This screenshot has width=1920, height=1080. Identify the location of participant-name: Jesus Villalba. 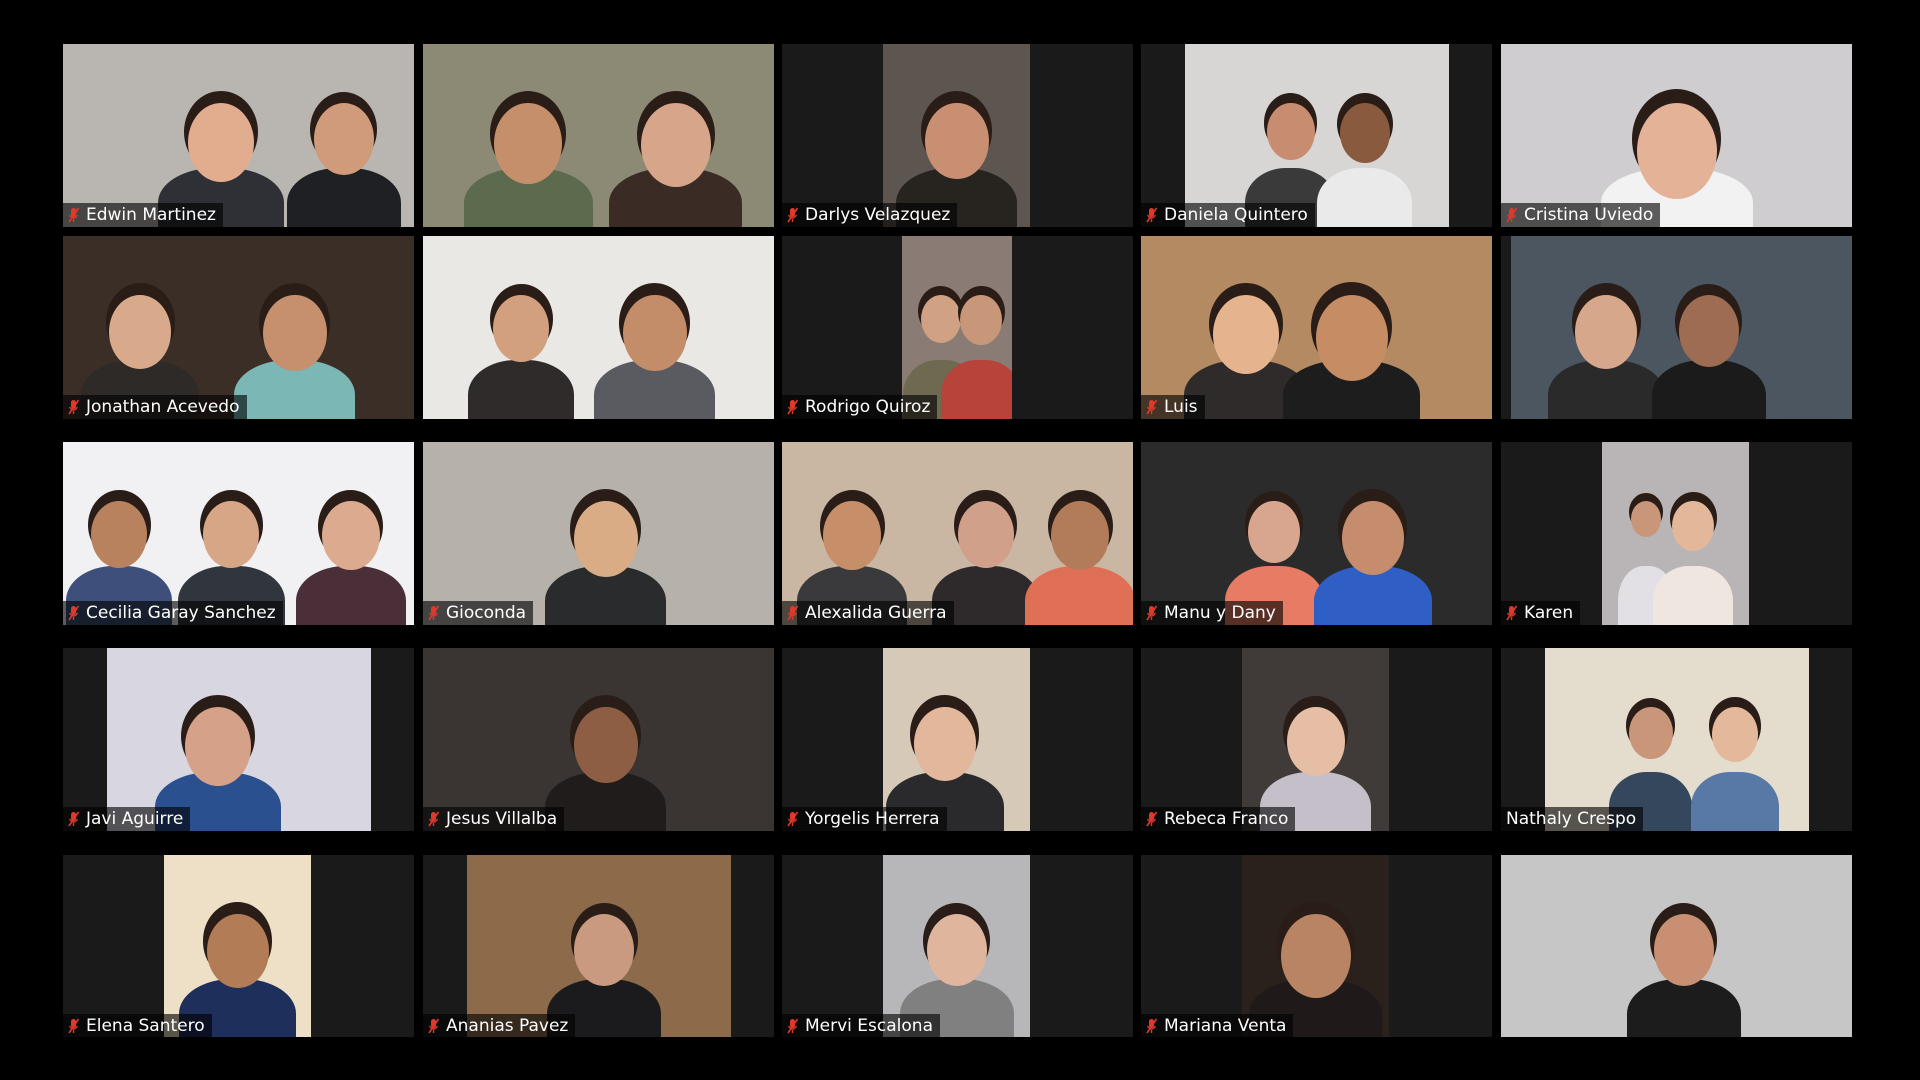
(502, 819).